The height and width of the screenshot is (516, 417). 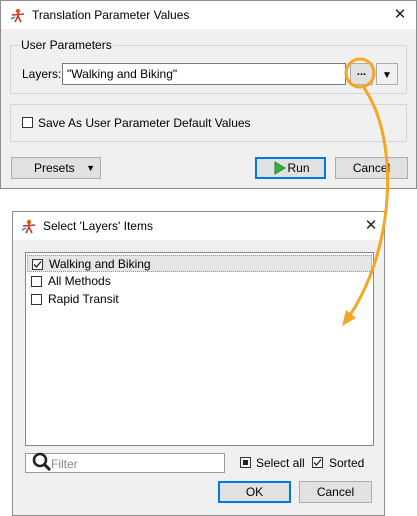 What do you see at coordinates (298, 168) in the screenshot?
I see `run-label: Run` at bounding box center [298, 168].